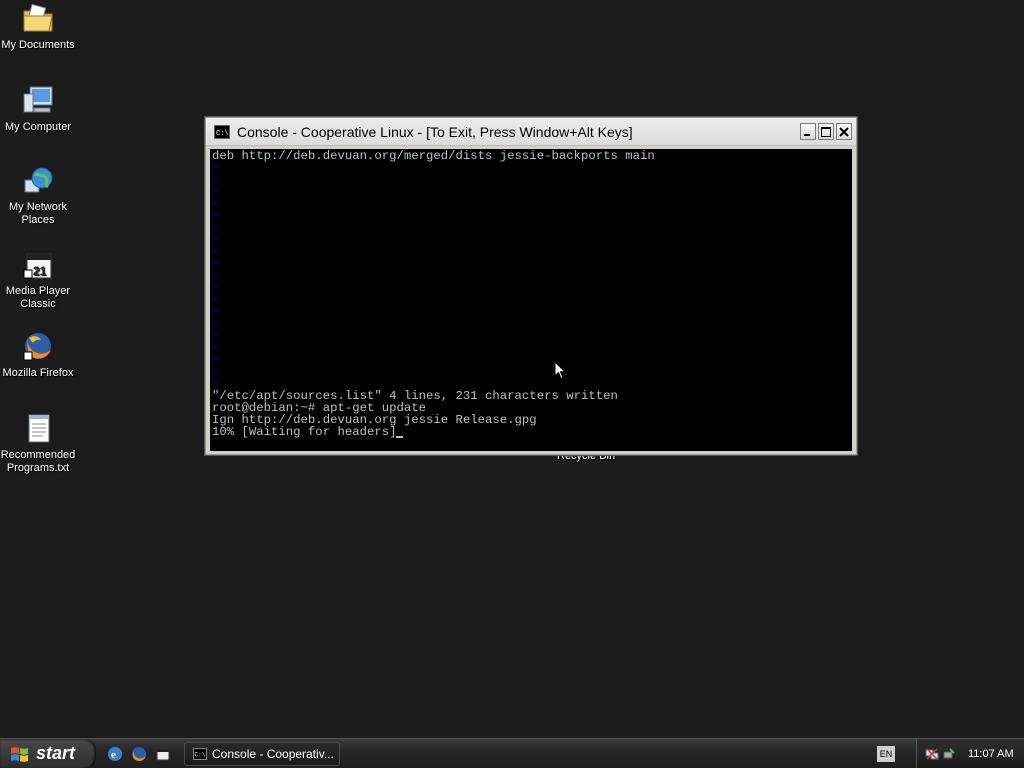 The width and height of the screenshot is (1024, 768). I want to click on desktop-icon-label: Recommended Programs.txt, so click(38, 461).